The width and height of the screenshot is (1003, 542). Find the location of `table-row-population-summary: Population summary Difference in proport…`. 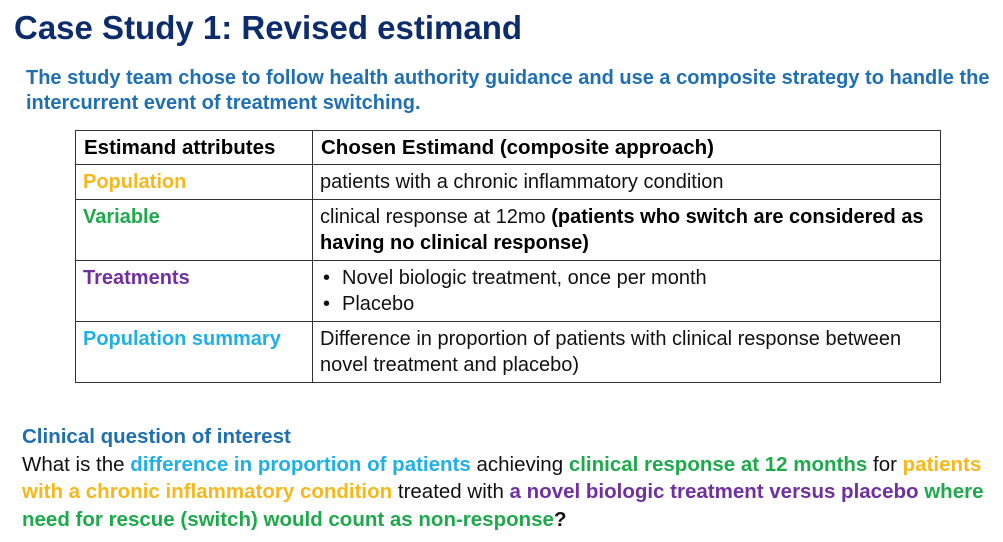

table-row-population-summary: Population summary Difference in proport… is located at coordinates (508, 352).